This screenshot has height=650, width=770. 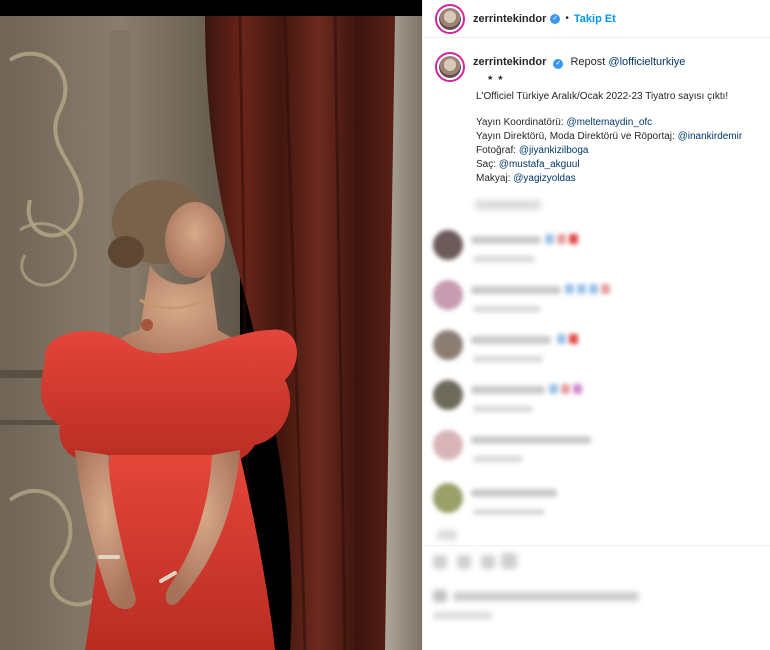 What do you see at coordinates (546, 596) in the screenshot?
I see `likes-text-blurred` at bounding box center [546, 596].